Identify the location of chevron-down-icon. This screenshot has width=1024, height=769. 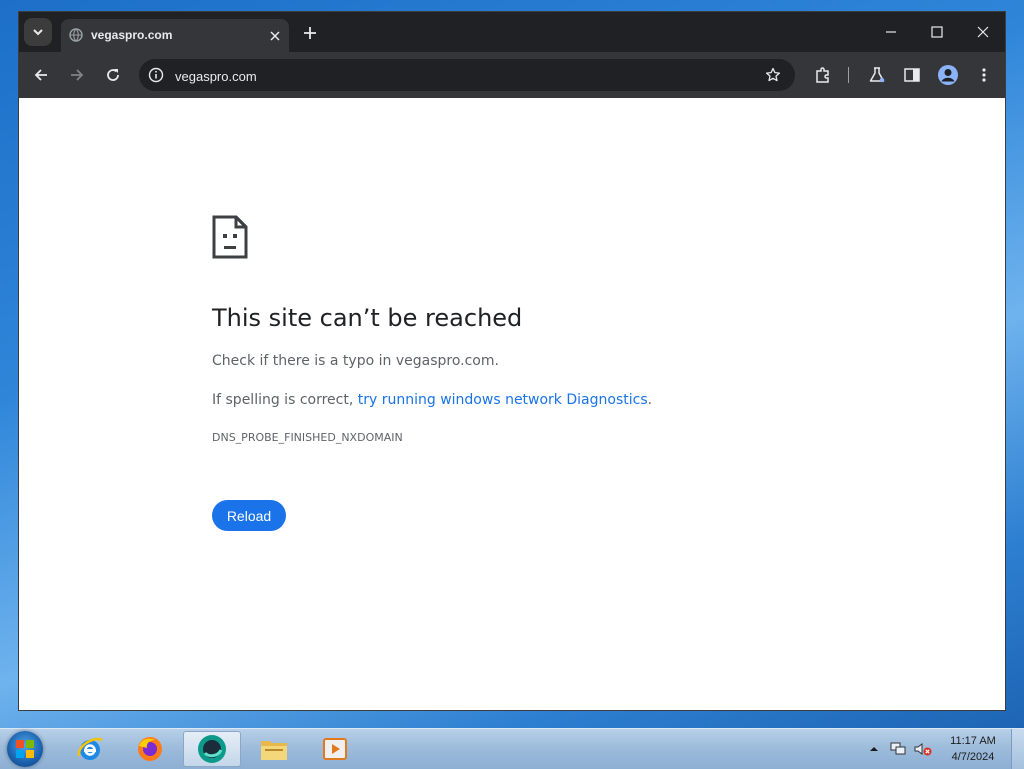
(38, 32).